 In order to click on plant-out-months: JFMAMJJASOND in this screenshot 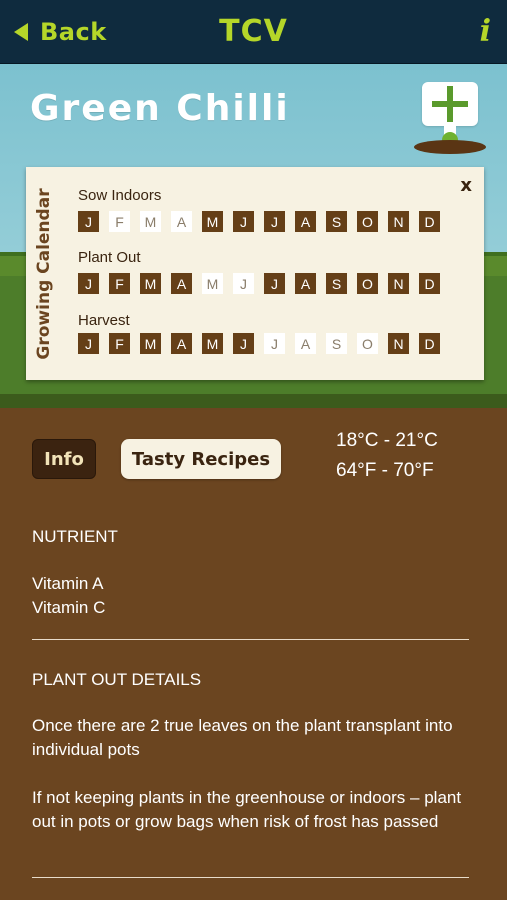, I will do `click(264, 283)`.